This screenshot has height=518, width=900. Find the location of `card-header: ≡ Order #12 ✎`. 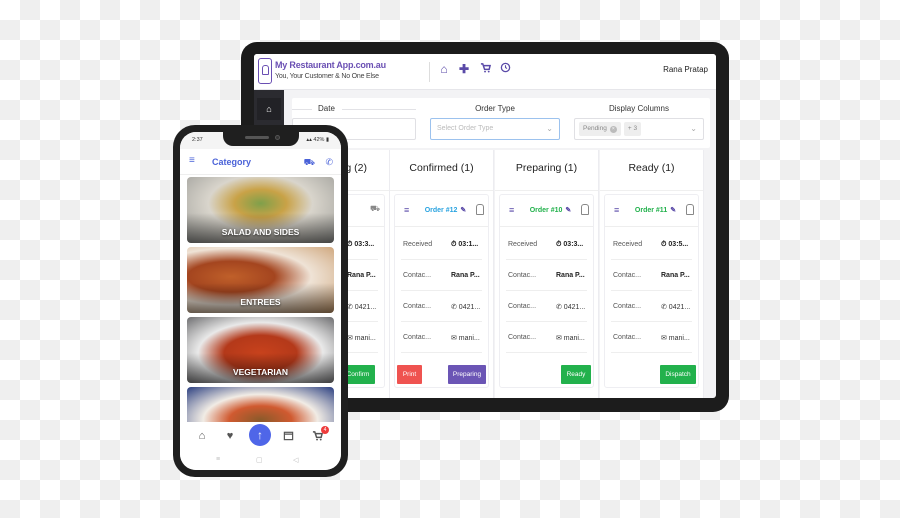

card-header: ≡ Order #12 ✎ is located at coordinates (441, 211).